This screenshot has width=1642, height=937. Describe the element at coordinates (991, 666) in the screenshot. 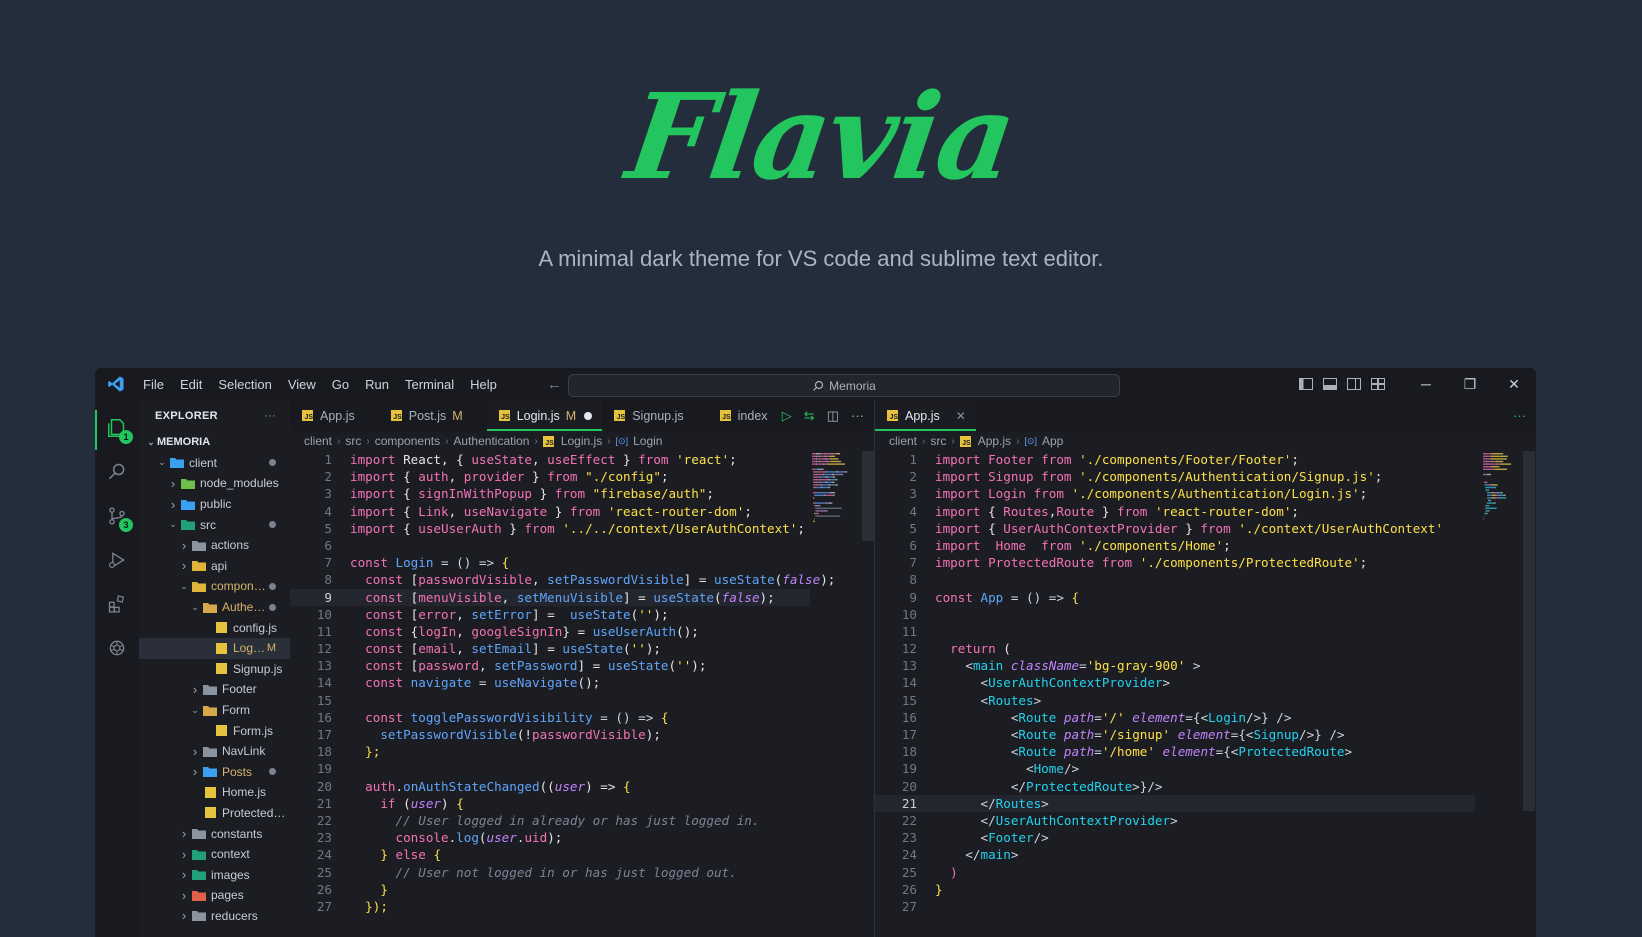

I see `code-token: main` at that location.